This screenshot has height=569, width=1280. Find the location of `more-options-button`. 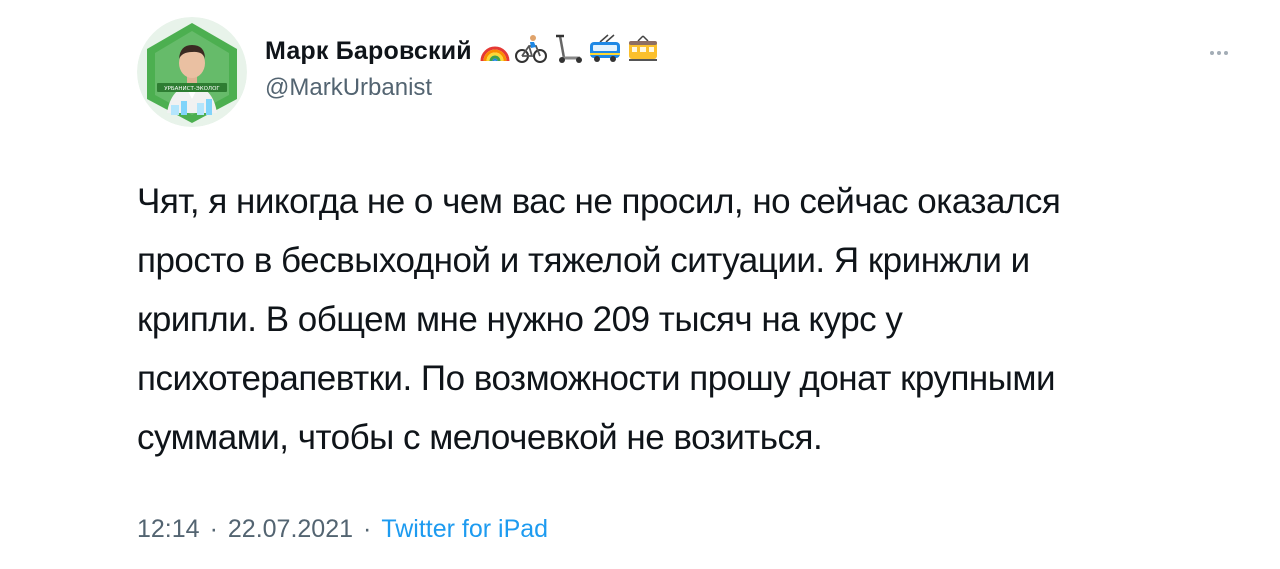

more-options-button is located at coordinates (1219, 53).